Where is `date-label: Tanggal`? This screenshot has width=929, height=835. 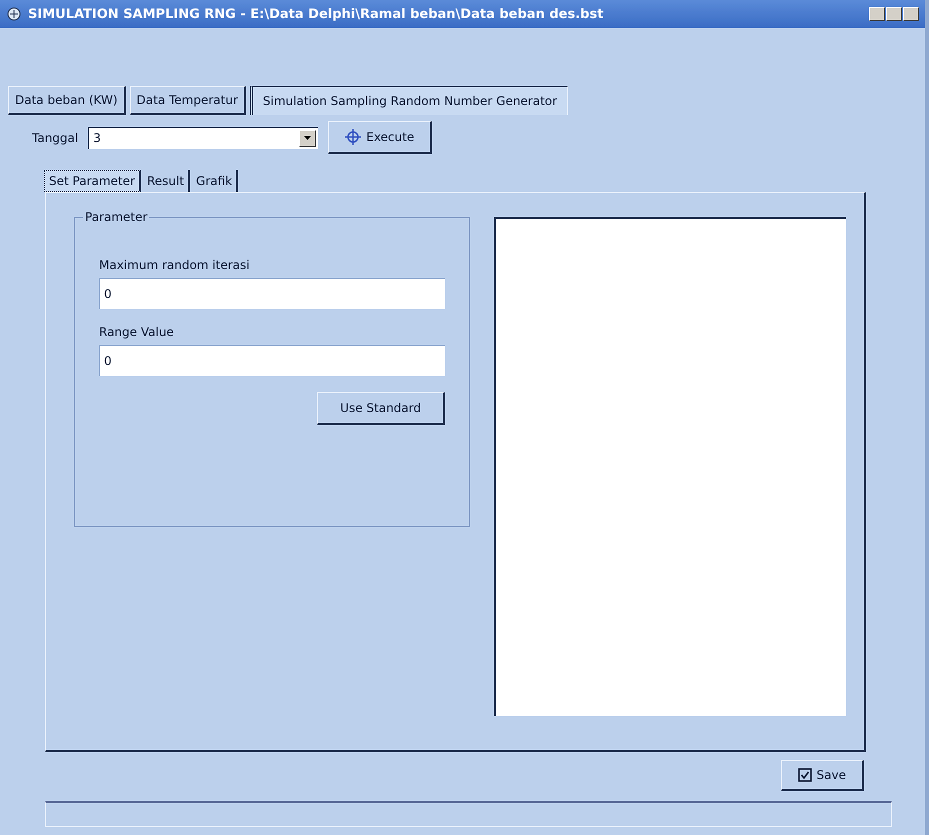 date-label: Tanggal is located at coordinates (55, 137).